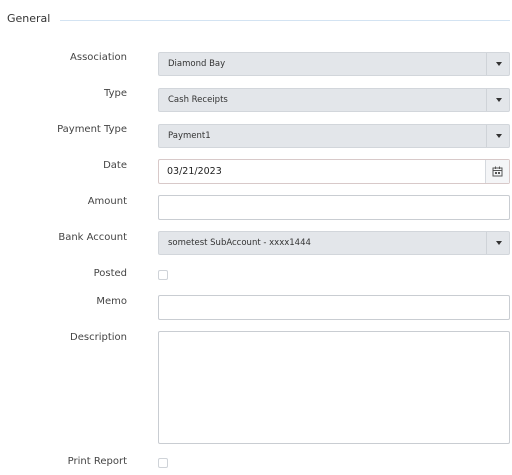 Image resolution: width=512 pixels, height=475 pixels. What do you see at coordinates (29, 18) in the screenshot?
I see `section-title: General` at bounding box center [29, 18].